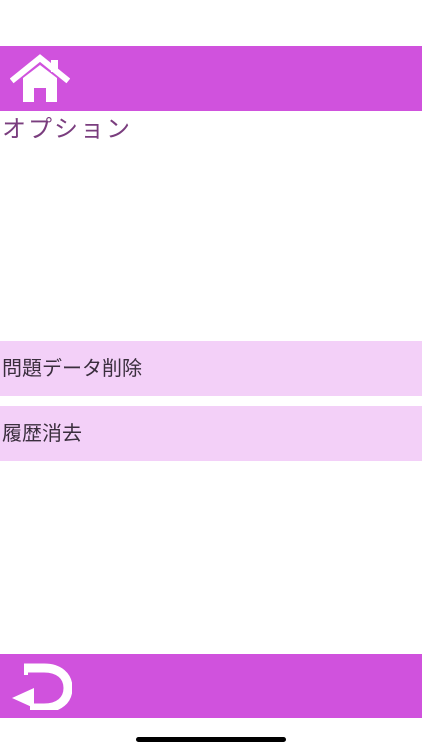  I want to click on menu-item-label: 履歴消去, so click(42, 433).